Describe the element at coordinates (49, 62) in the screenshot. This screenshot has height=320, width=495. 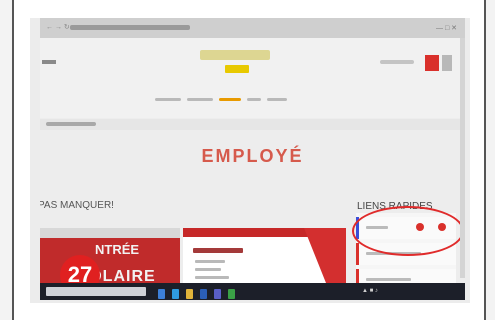
I see `menu-toggle` at that location.